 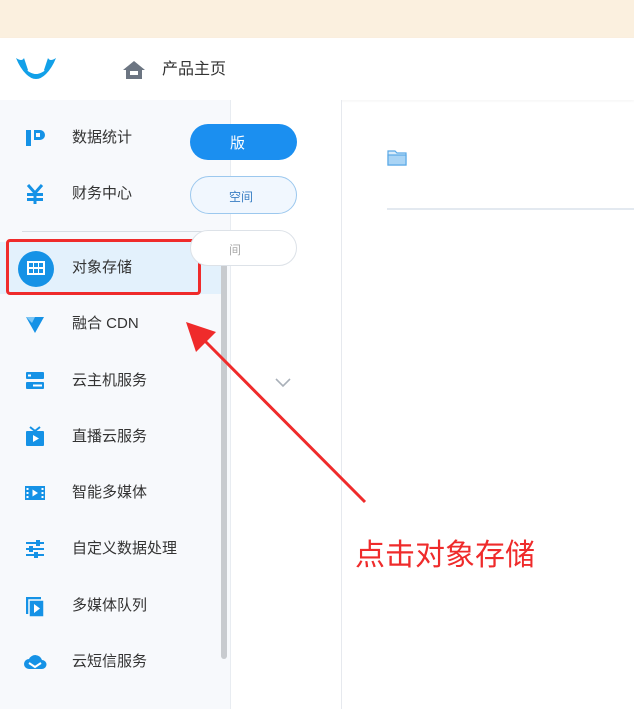 I want to click on live-tv-icon, so click(x=35, y=436).